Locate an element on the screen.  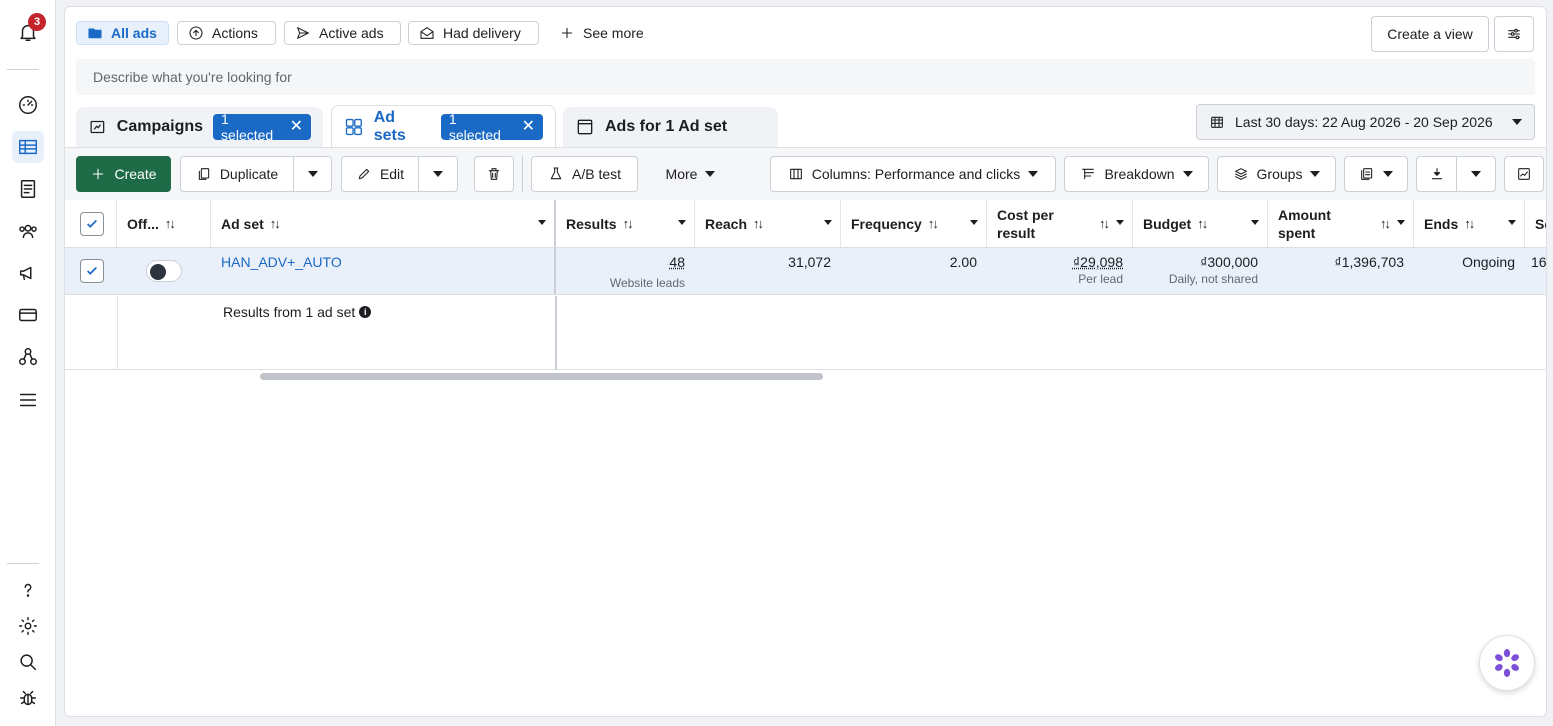
delete-button is located at coordinates (494, 174).